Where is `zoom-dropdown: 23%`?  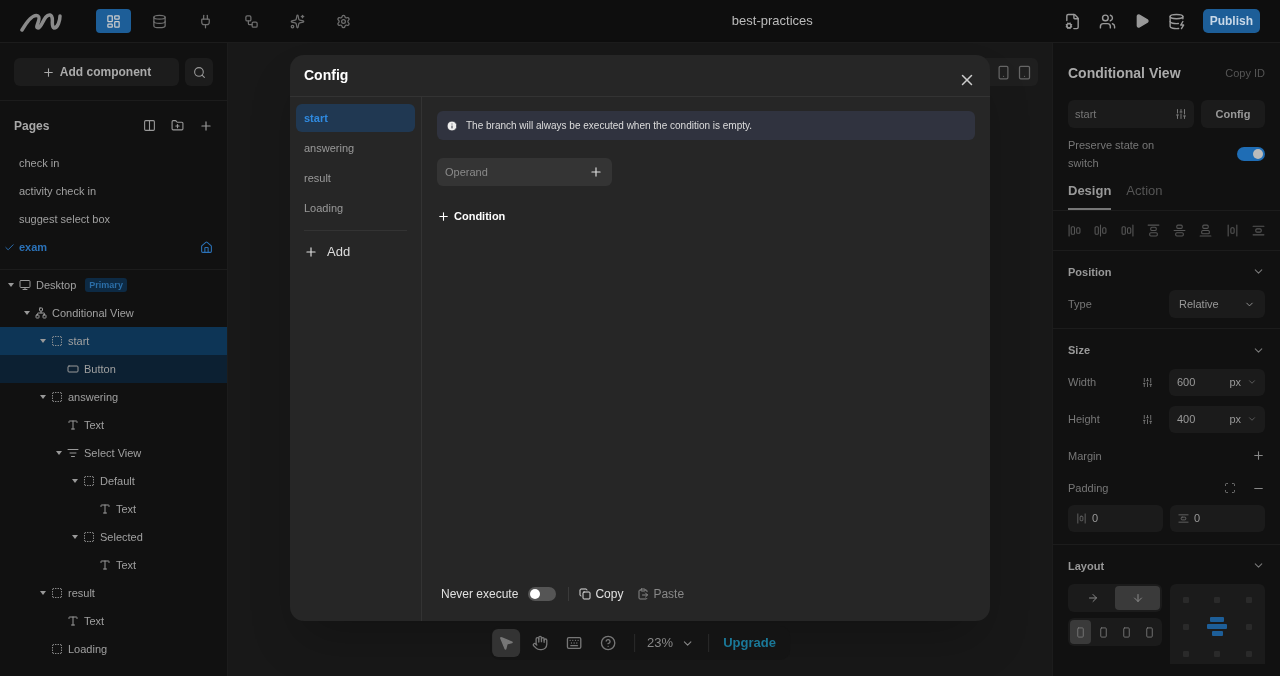
zoom-dropdown: 23% is located at coordinates (671, 643).